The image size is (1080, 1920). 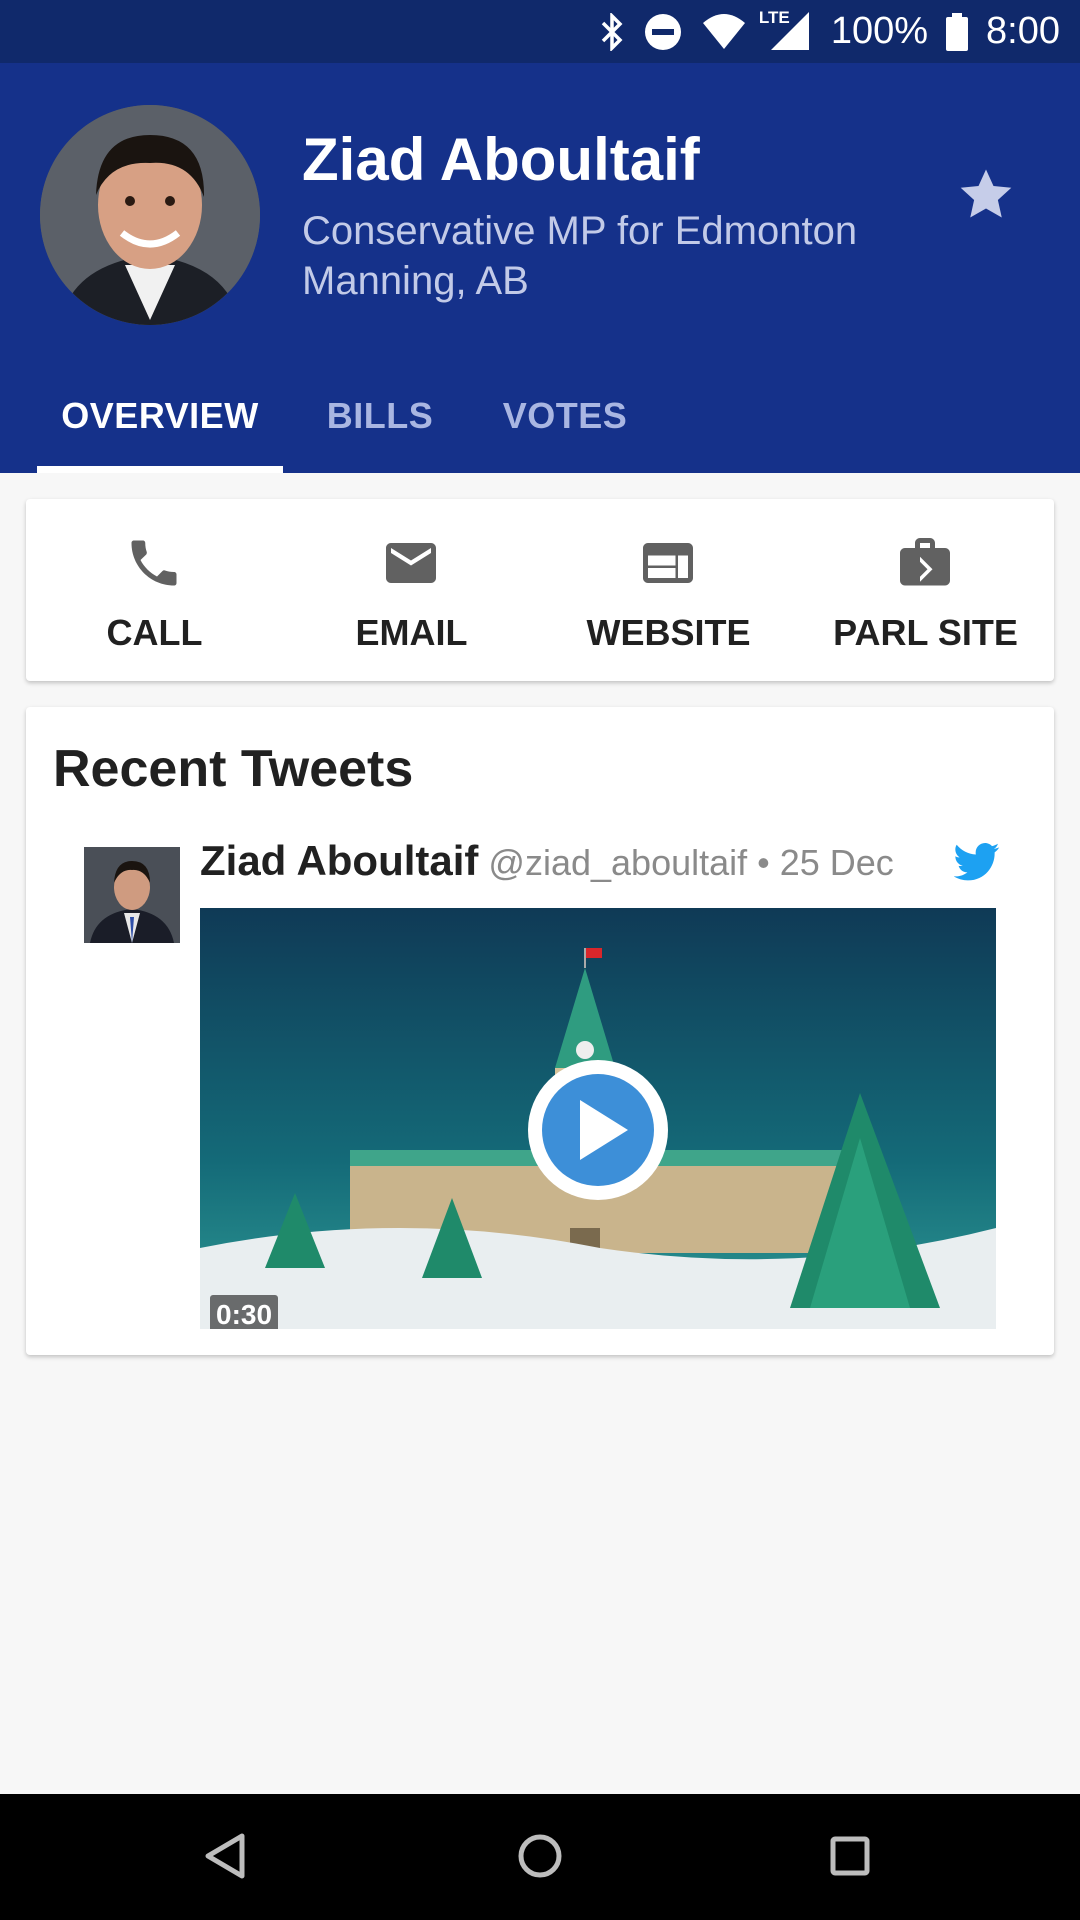 I want to click on tab-votes-label: VOTES, so click(x=565, y=415).